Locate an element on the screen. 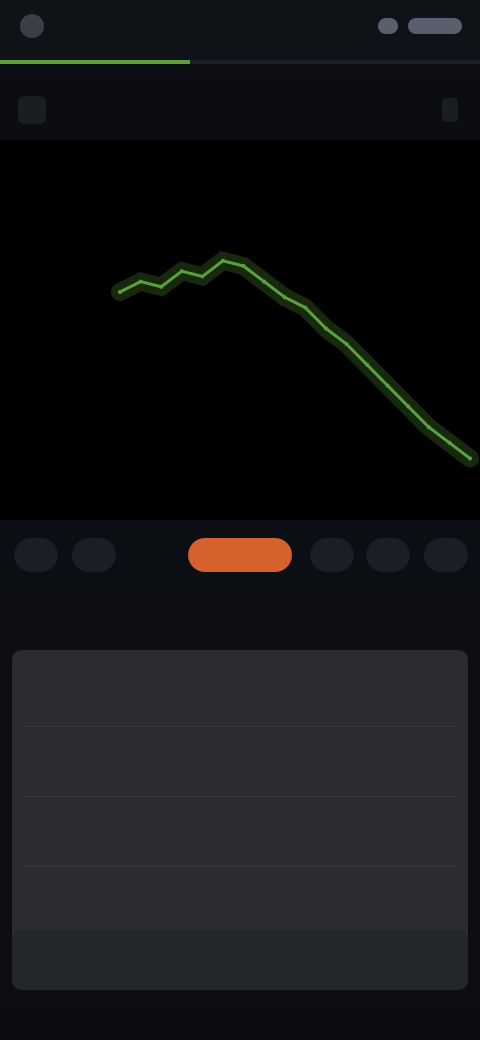 The height and width of the screenshot is (1040, 480). series-line is located at coordinates (295, 359).